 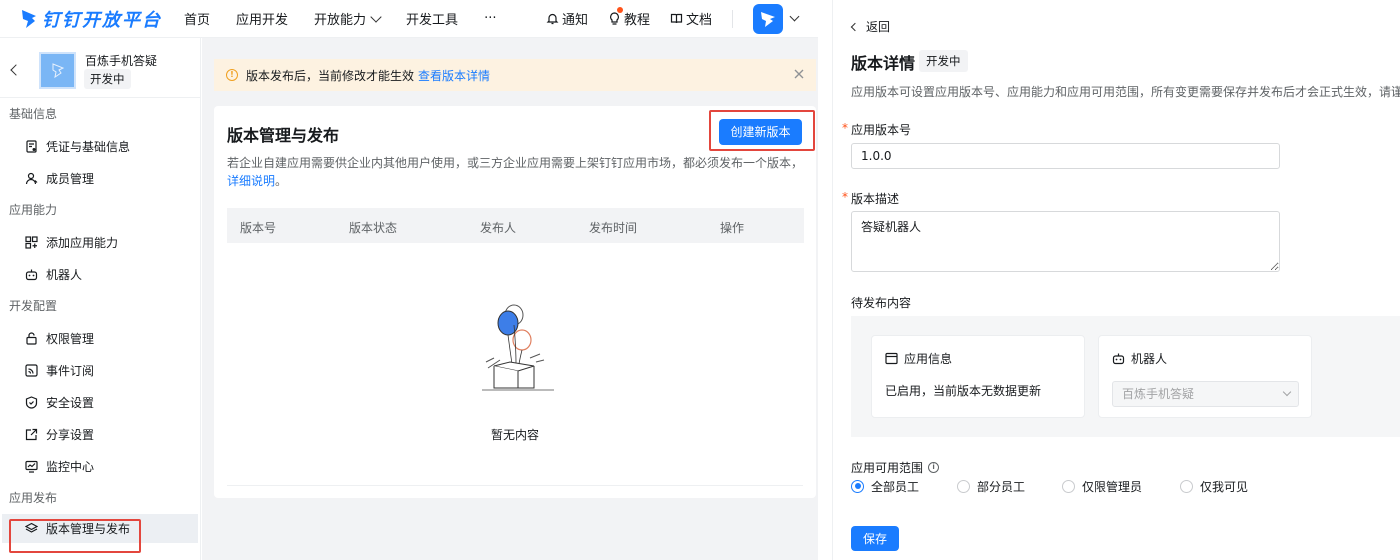 I want to click on top-header: 钉钉开放平台 首页 应用开发 开放能力 开发工具 ··· 通知 教程 文档, so click(x=409, y=19).